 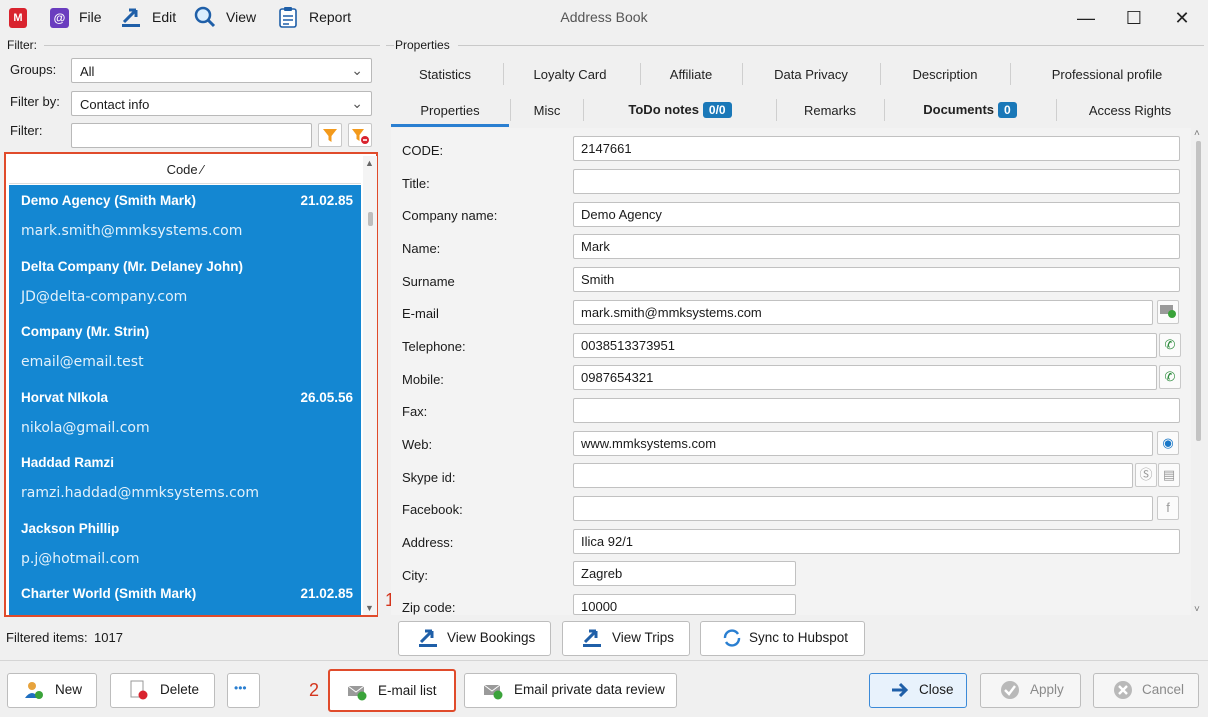 I want to click on todo-badge: 0/0, so click(x=717, y=110).